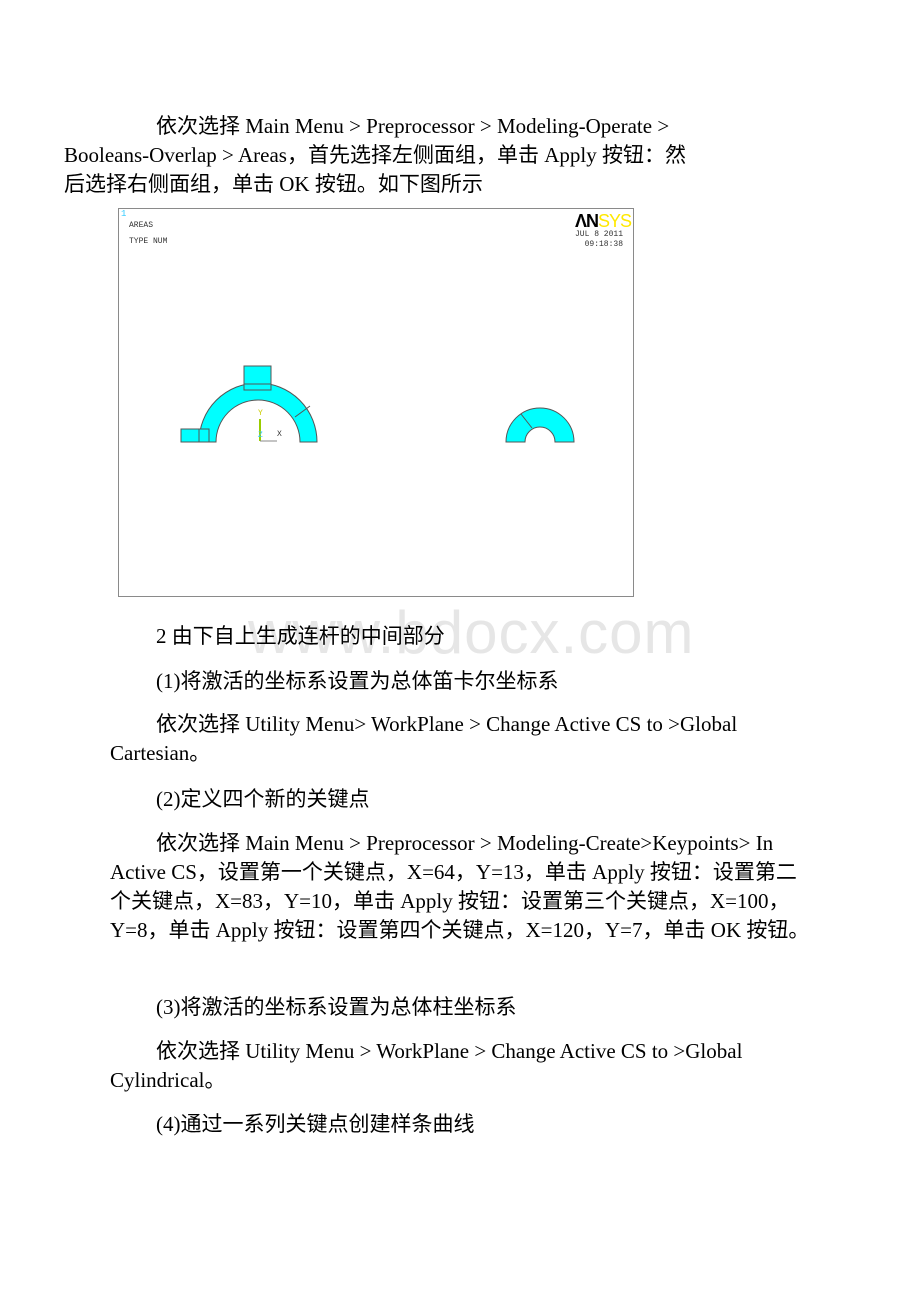 This screenshot has width=920, height=1302. Describe the element at coordinates (357, 681) in the screenshot. I see `step-1-title: (1)将激活的坐标系设置为总体笛卡尔坐标系` at that location.